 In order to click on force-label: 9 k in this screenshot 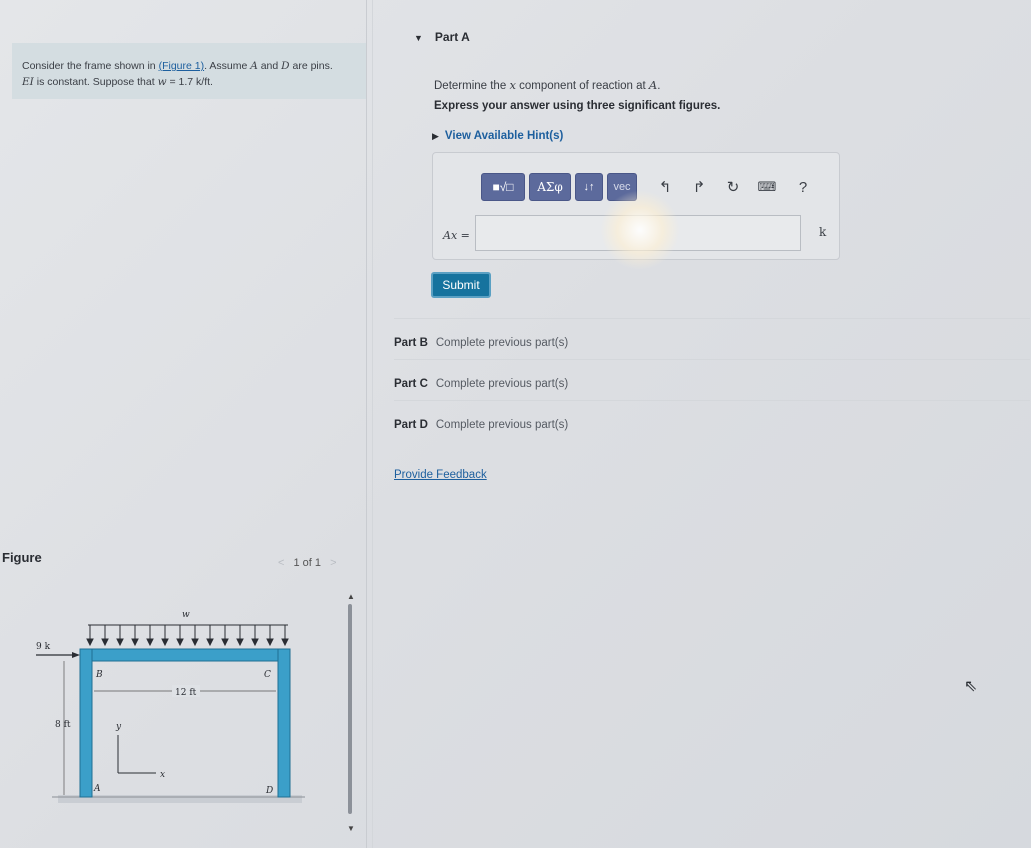, I will do `click(43, 647)`.